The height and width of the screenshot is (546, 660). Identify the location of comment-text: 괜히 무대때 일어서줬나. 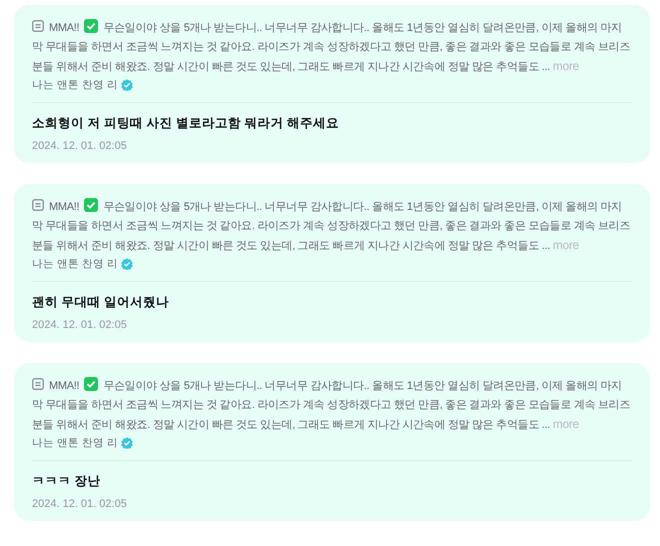
(101, 302).